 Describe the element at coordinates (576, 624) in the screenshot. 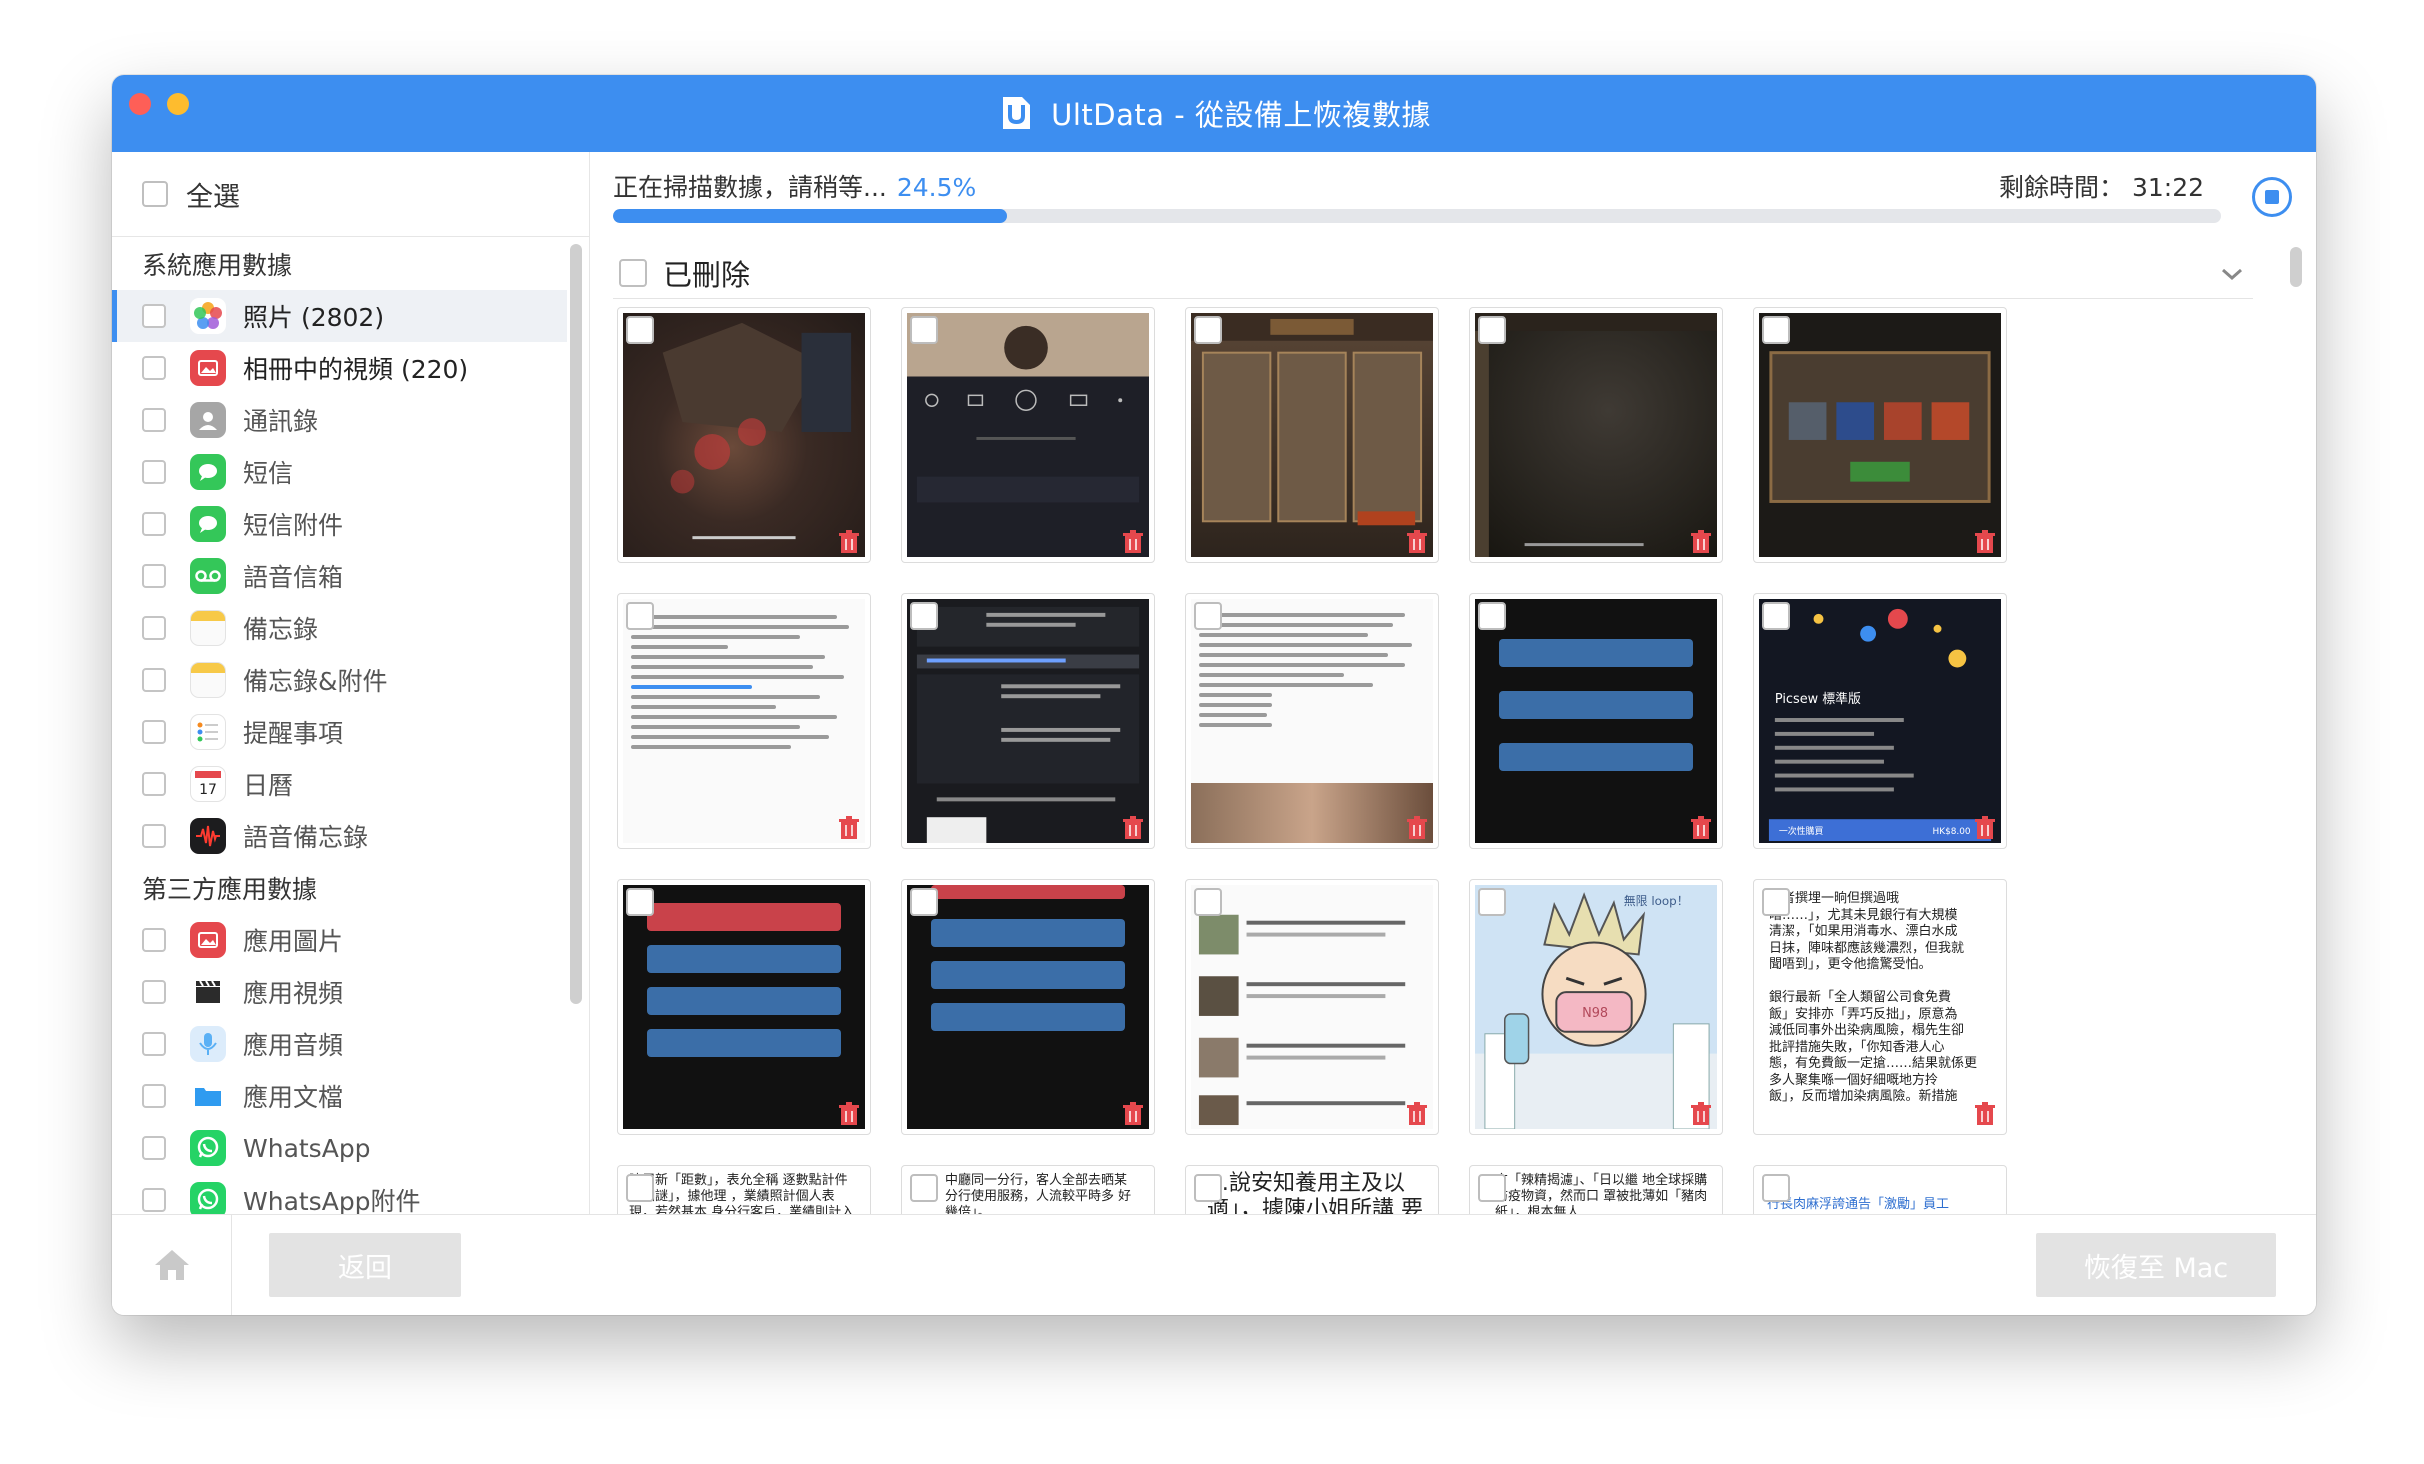

I see `sidebar-scrollbar` at that location.